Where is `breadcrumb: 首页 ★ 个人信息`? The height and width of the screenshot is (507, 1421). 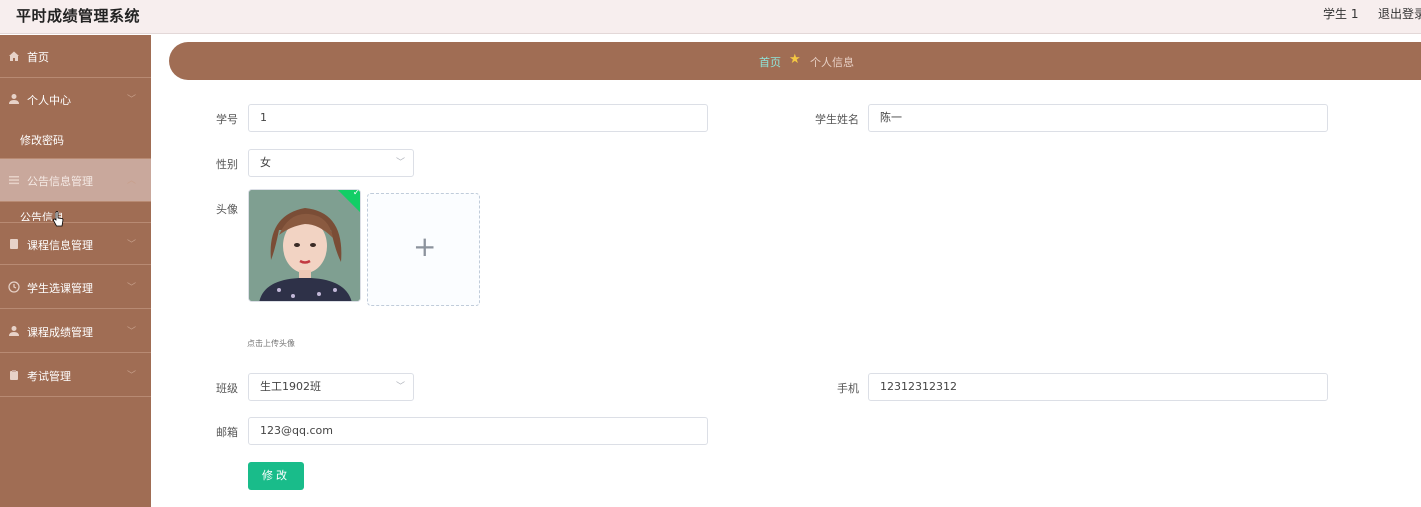
breadcrumb: 首页 ★ 个人信息 is located at coordinates (795, 61).